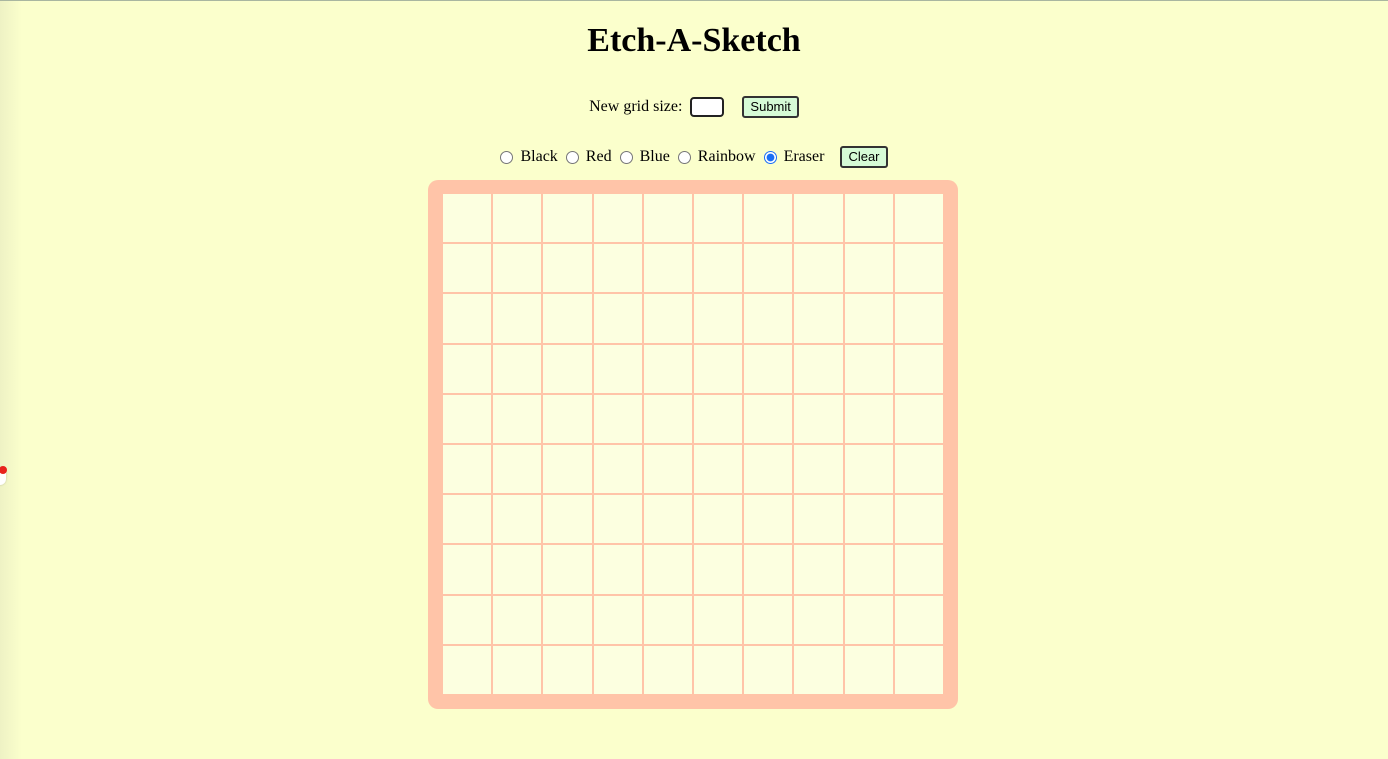  I want to click on mode-option-rainbow: Rainbow, so click(716, 157).